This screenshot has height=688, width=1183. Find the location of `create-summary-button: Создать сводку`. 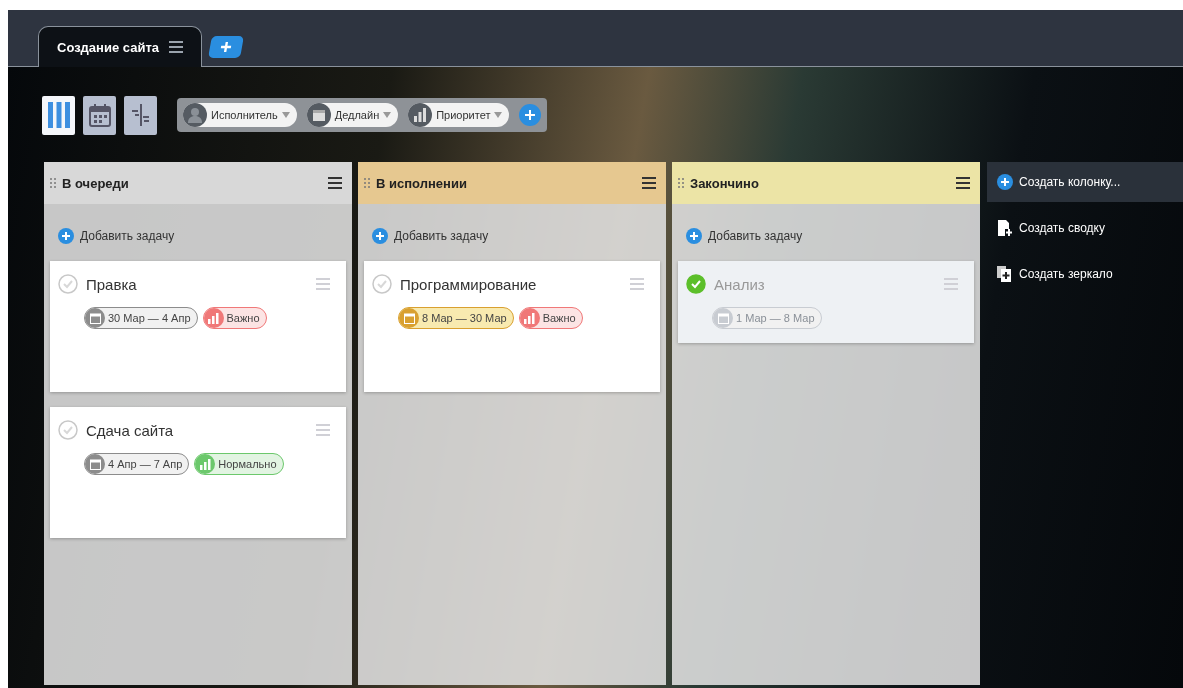

create-summary-button: Создать сводку is located at coordinates (1085, 228).